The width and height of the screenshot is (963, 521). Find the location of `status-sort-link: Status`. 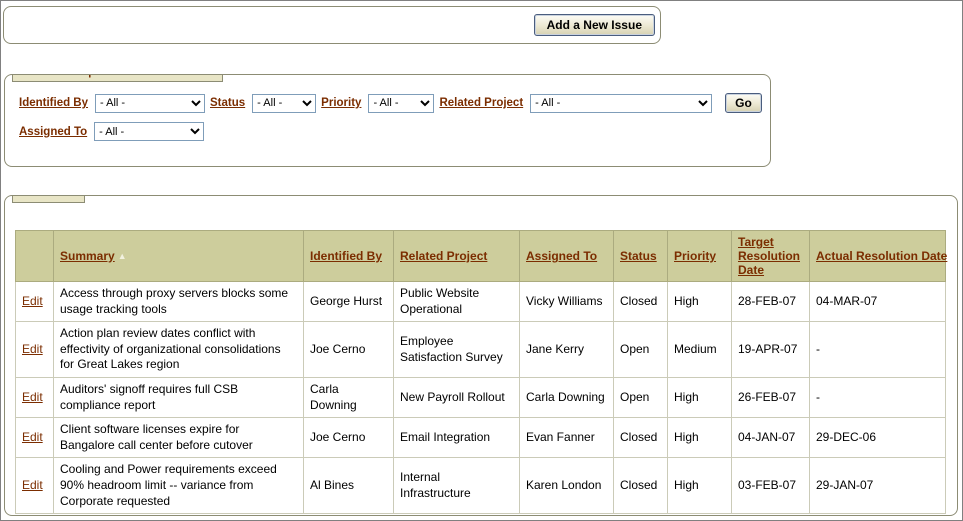

status-sort-link: Status is located at coordinates (638, 256).